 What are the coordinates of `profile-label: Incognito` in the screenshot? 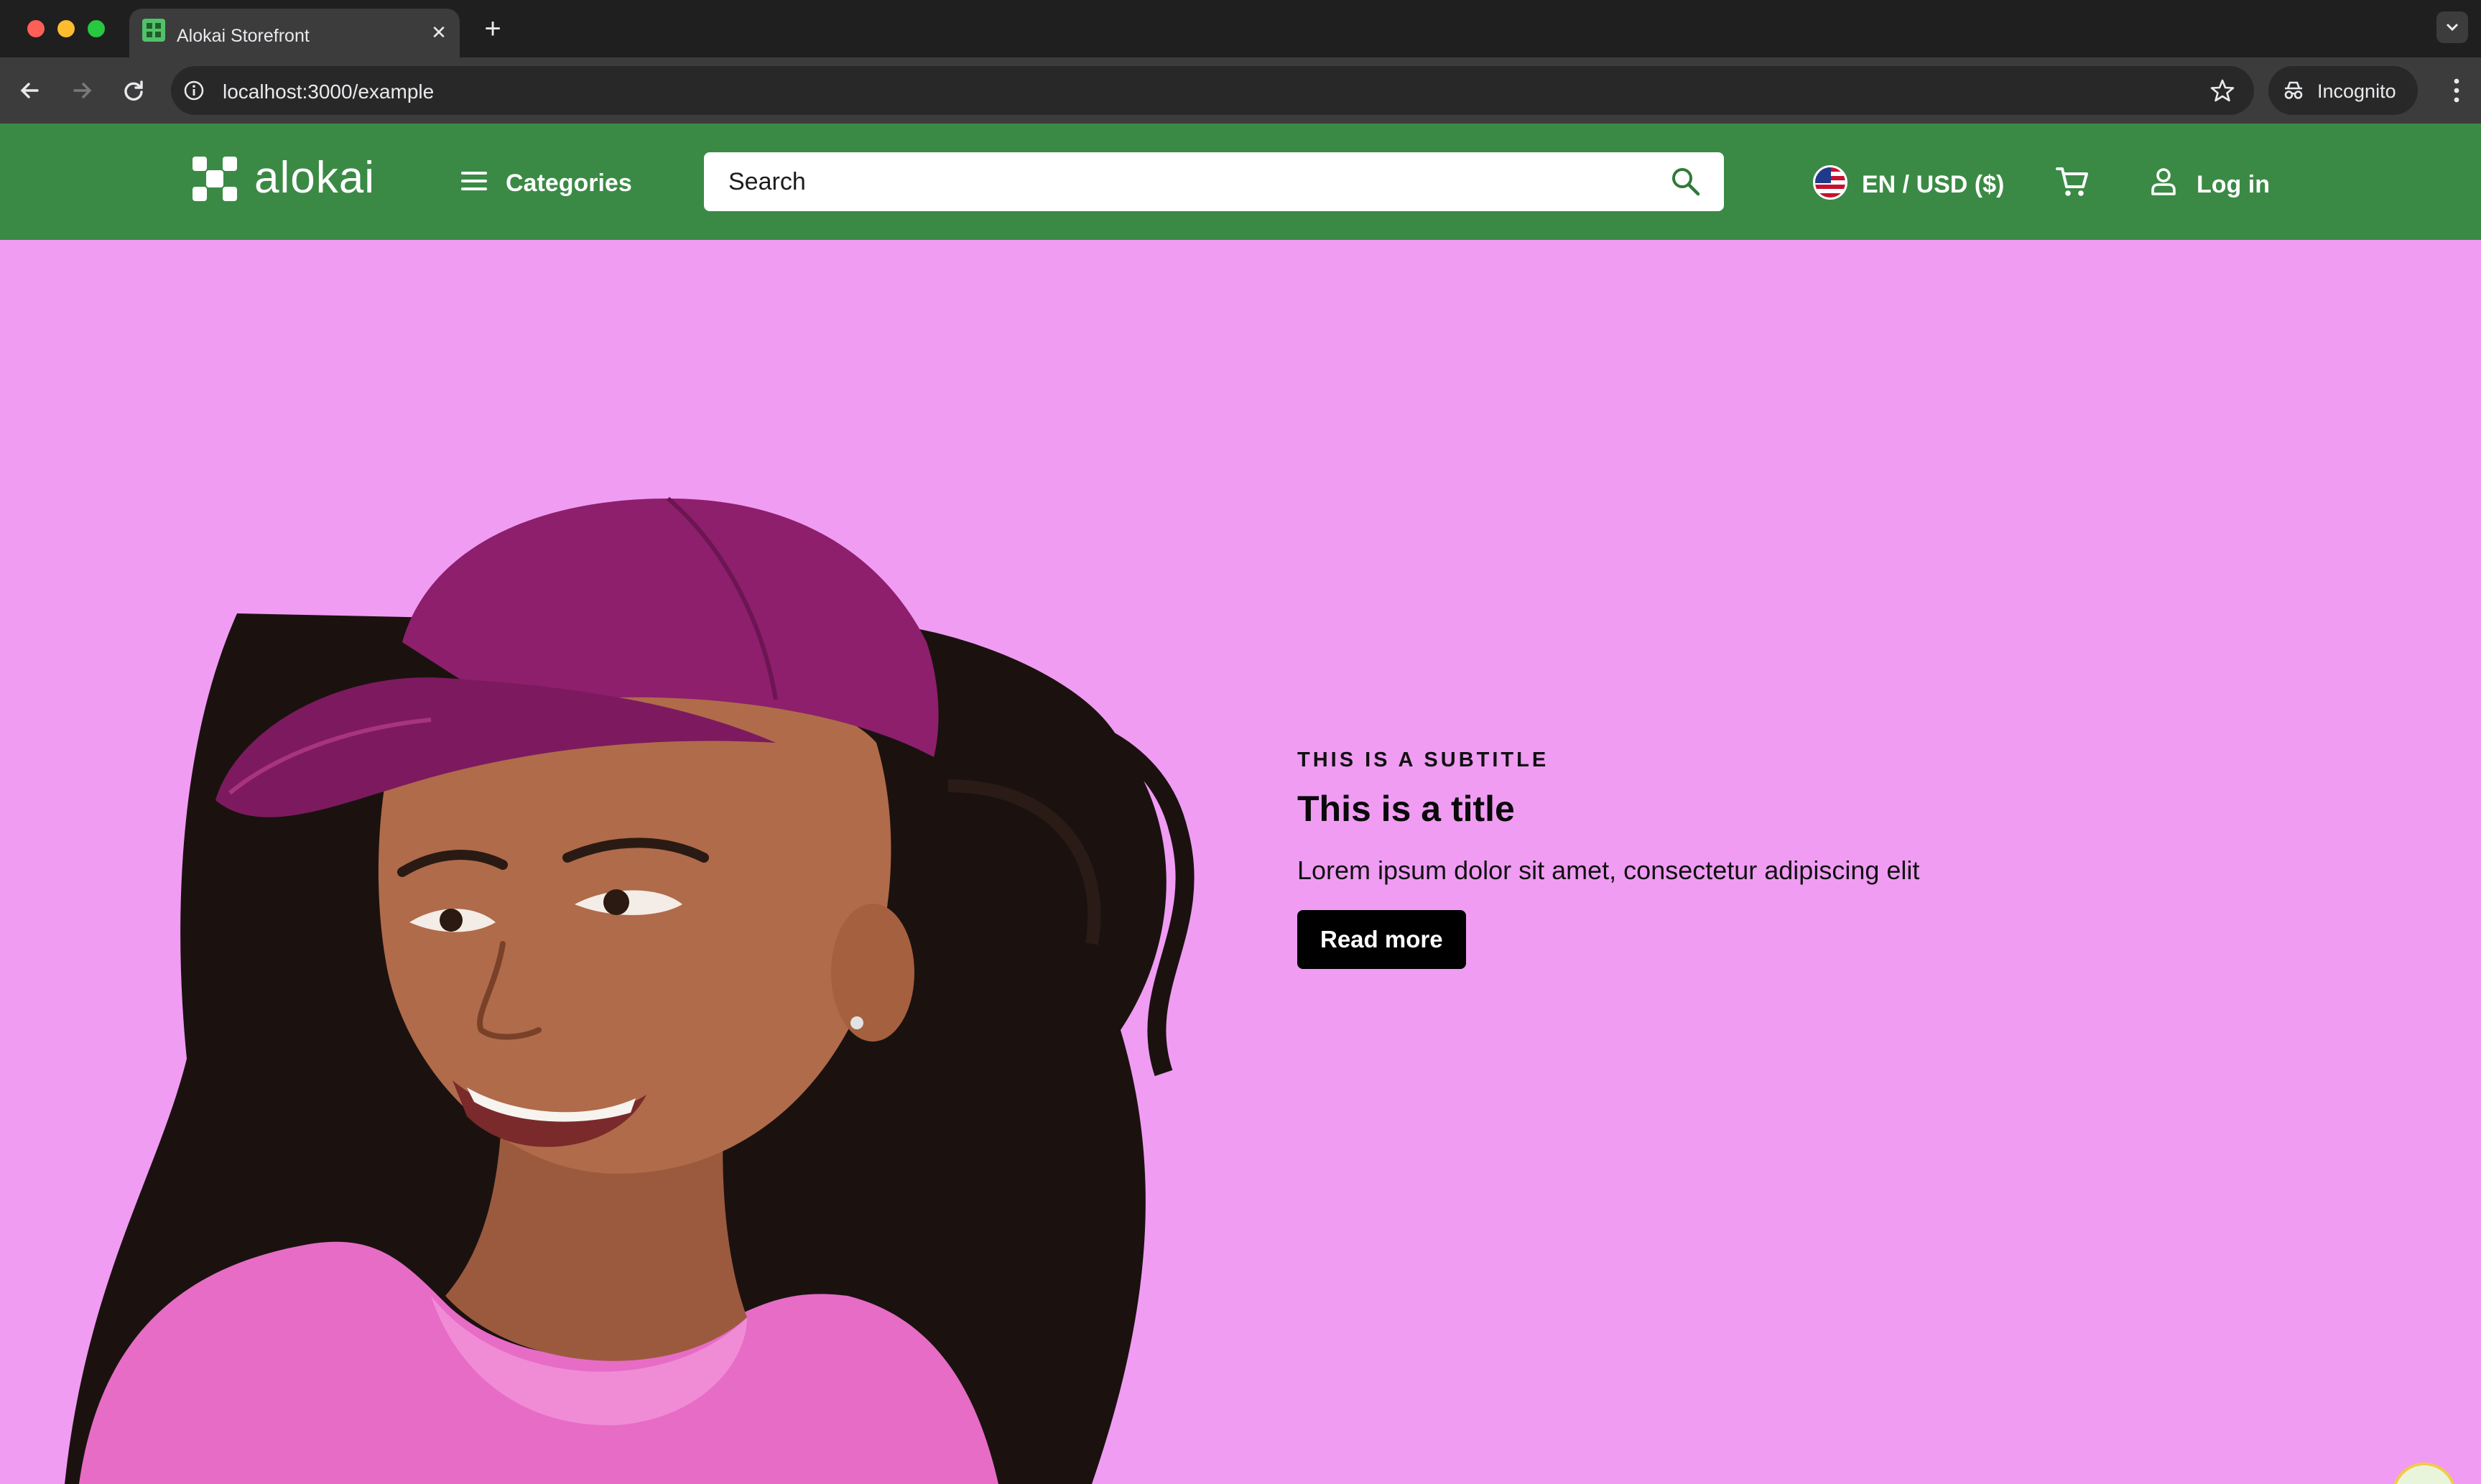 It's located at (2356, 91).